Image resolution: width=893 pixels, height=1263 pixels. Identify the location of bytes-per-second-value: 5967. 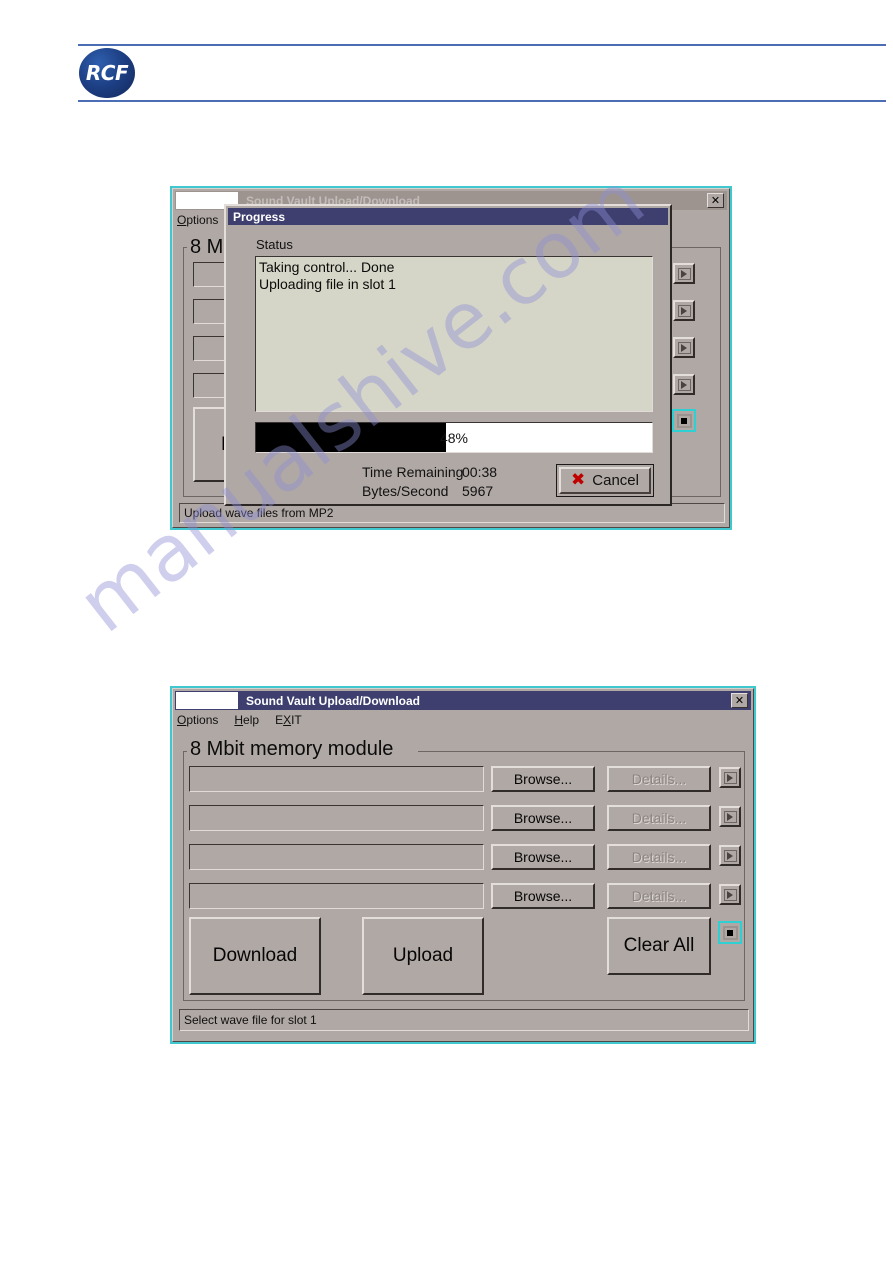
(478, 491).